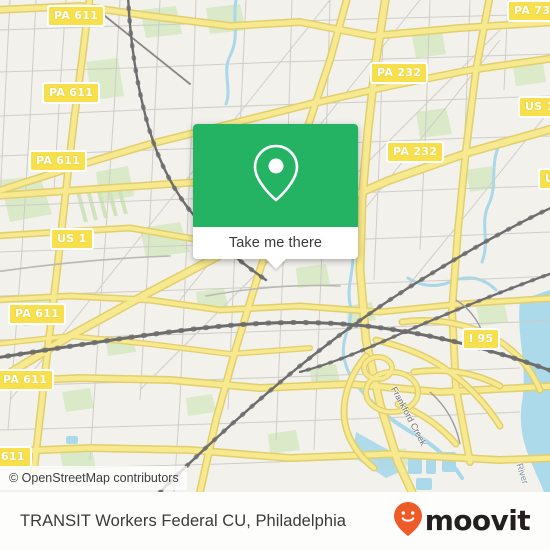 The width and height of the screenshot is (550, 550). What do you see at coordinates (16, 457) in the screenshot?
I see `route-shield: 611` at bounding box center [16, 457].